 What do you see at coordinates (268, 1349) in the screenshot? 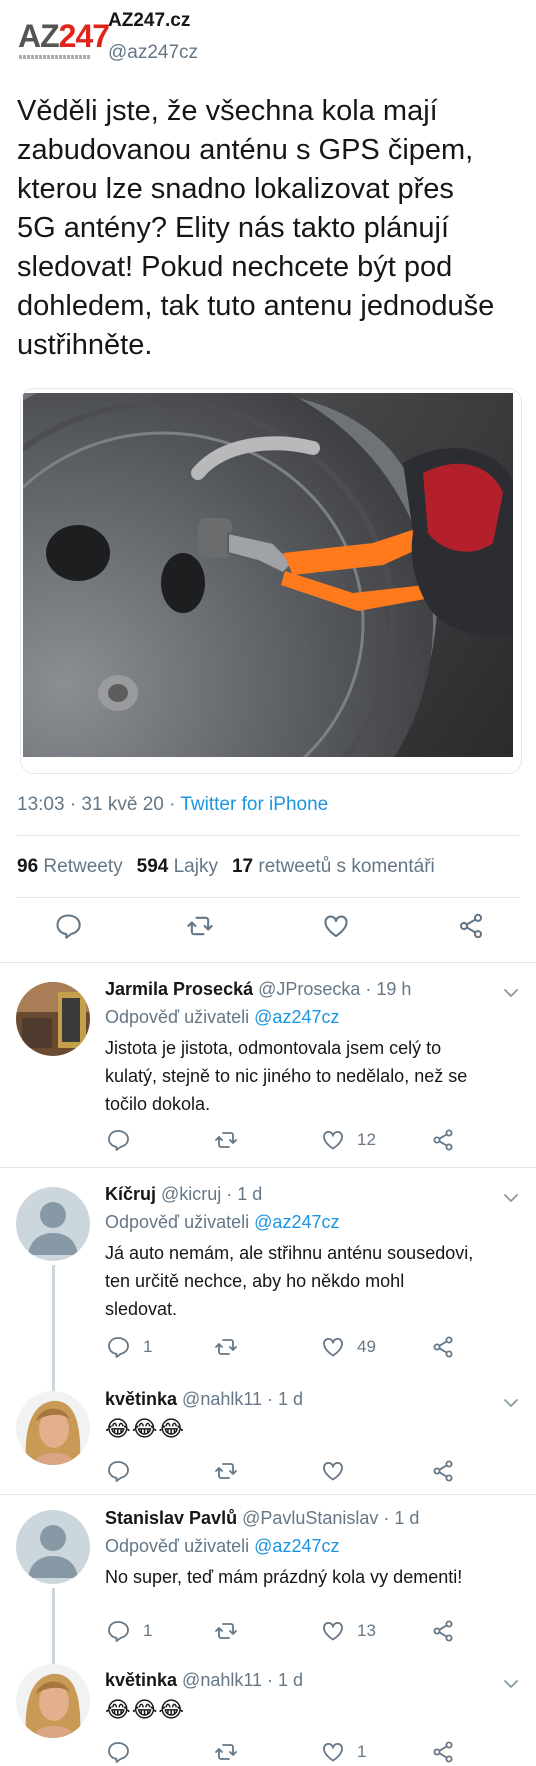
I see `reply-actions: 1 49` at bounding box center [268, 1349].